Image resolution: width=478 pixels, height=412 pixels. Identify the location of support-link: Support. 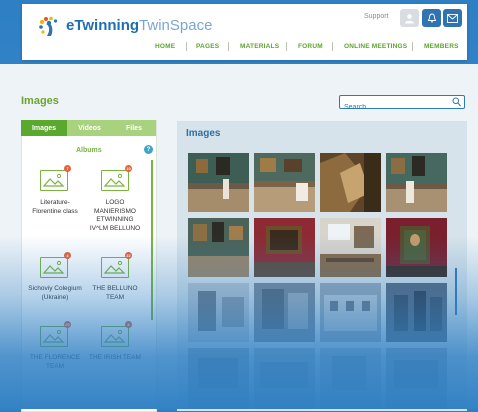
(376, 16).